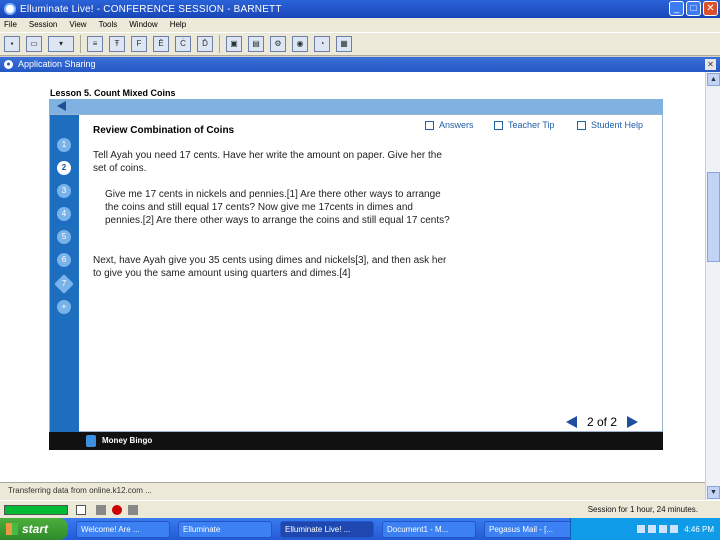  I want to click on menu-session: Session, so click(43, 25).